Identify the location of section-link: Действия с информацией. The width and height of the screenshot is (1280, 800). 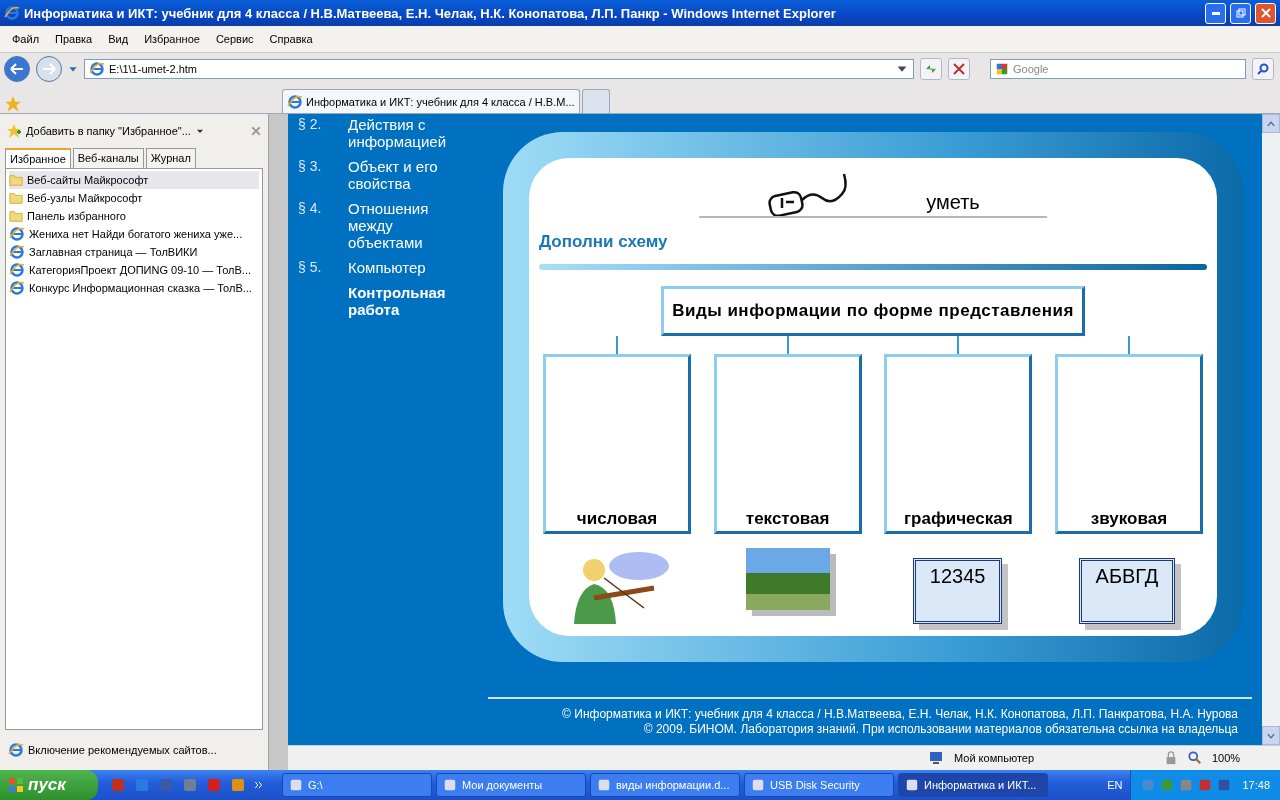
(408, 133).